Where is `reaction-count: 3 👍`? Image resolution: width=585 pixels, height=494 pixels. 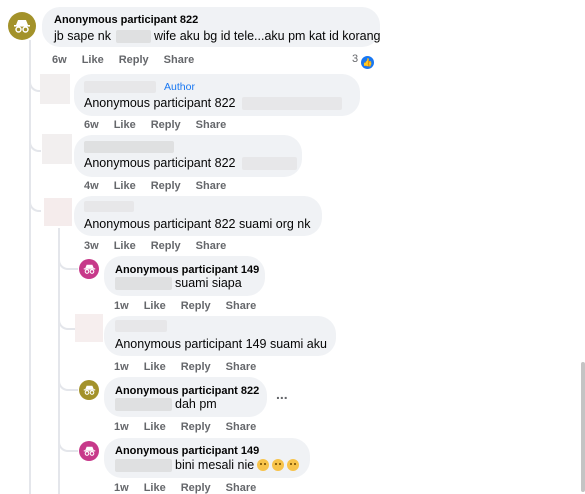
reaction-count: 3 👍 is located at coordinates (363, 61).